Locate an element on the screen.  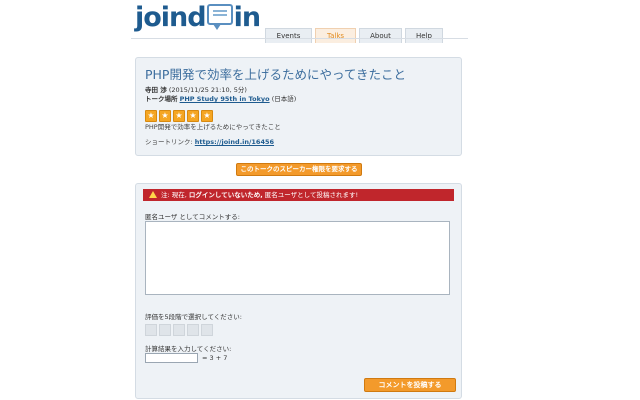
claim-talk-button: このトークのスピーカー権限を要求する is located at coordinates (299, 169).